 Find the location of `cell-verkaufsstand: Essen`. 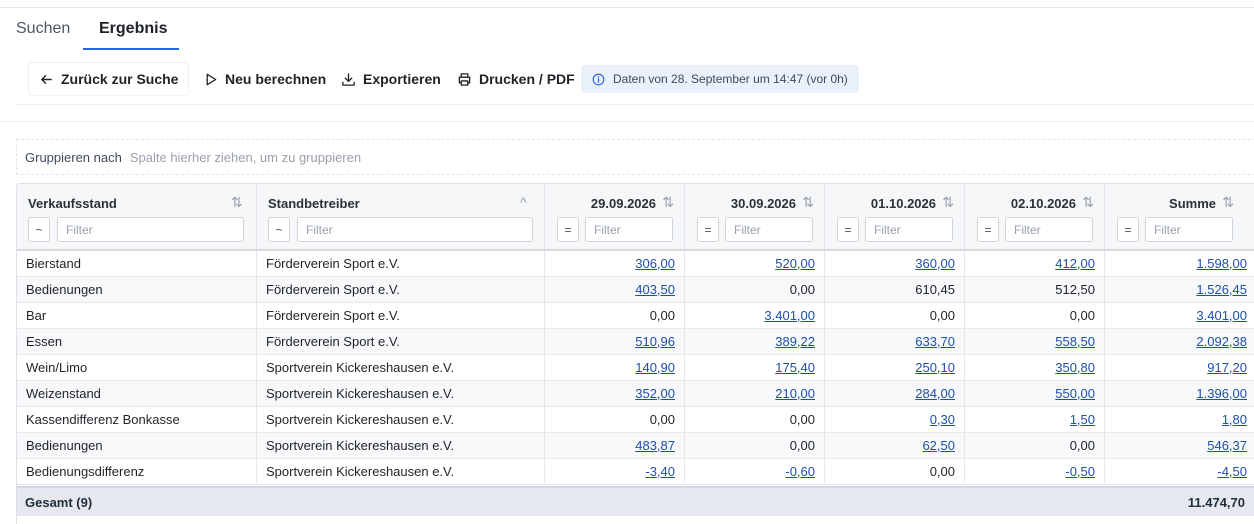

cell-verkaufsstand: Essen is located at coordinates (137, 341).